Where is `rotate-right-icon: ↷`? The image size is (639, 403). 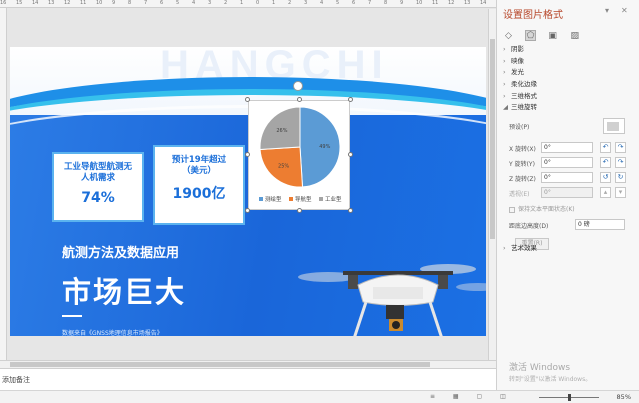
rotate-right-icon: ↷ is located at coordinates (620, 147).